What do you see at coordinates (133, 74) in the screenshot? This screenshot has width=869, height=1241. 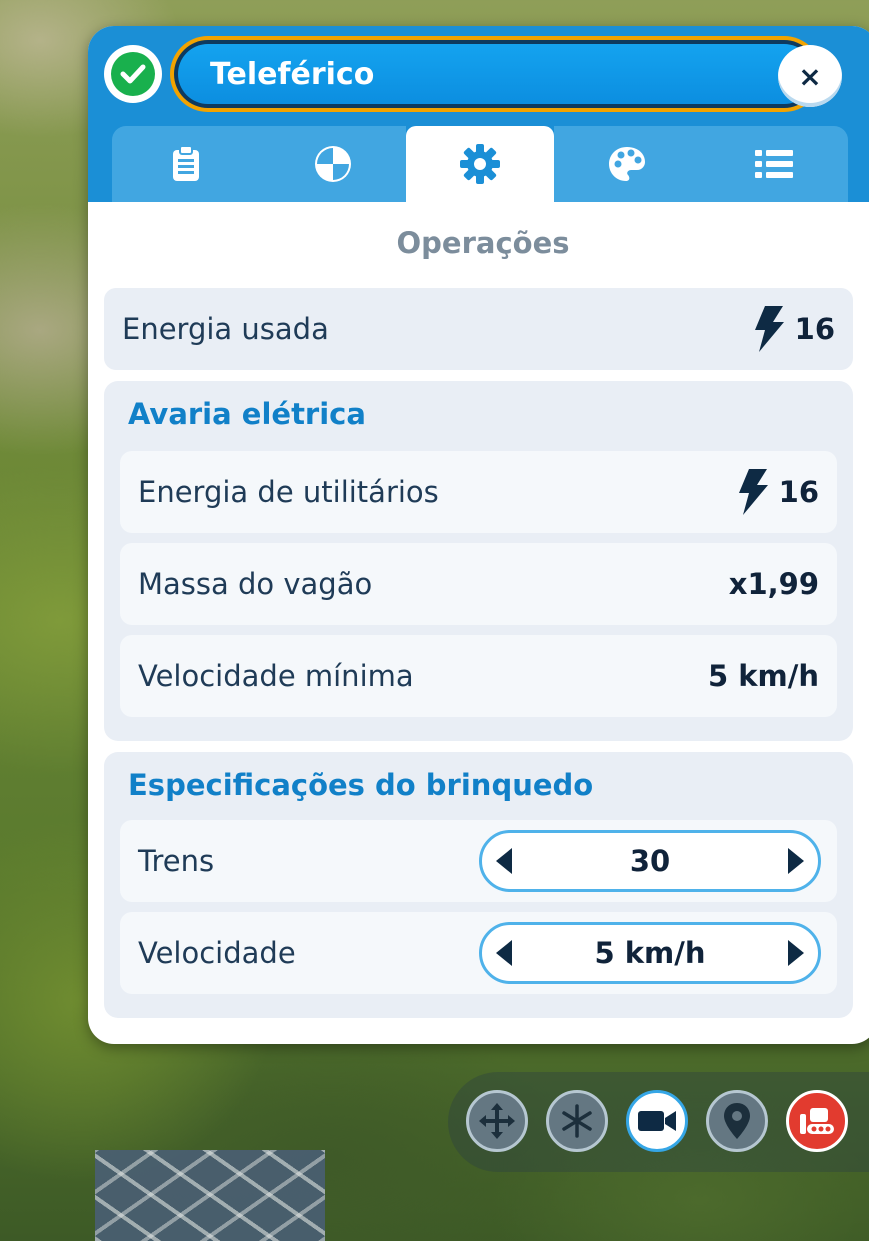 I see `status-ok-icon` at bounding box center [133, 74].